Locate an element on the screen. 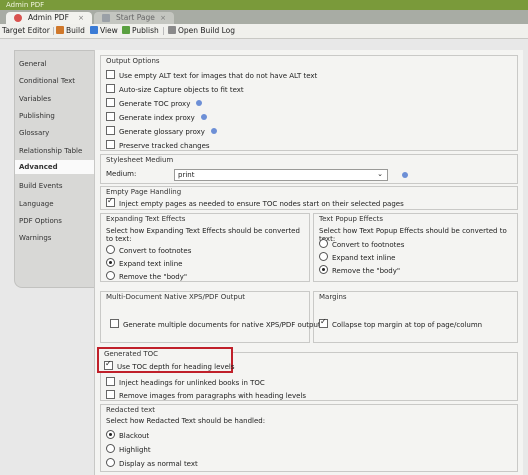 Image resolution: width=528 pixels, height=475 pixels. nav-item-relationship-table: Relationship Table is located at coordinates (50, 151).